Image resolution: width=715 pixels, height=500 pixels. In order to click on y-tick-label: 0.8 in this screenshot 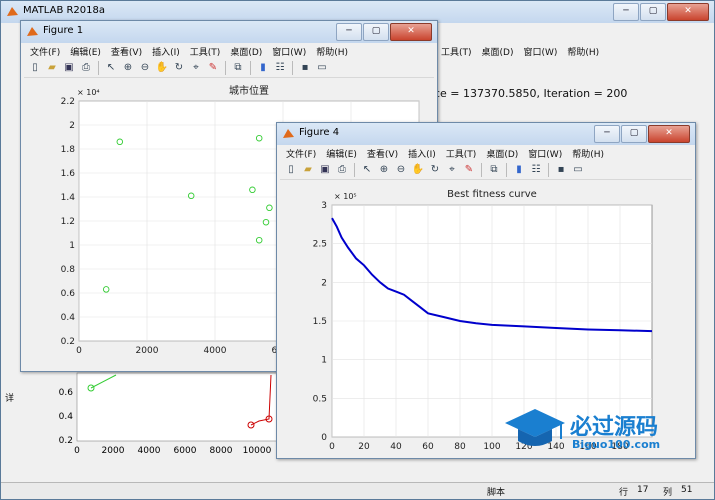, I will do `click(68, 270)`.